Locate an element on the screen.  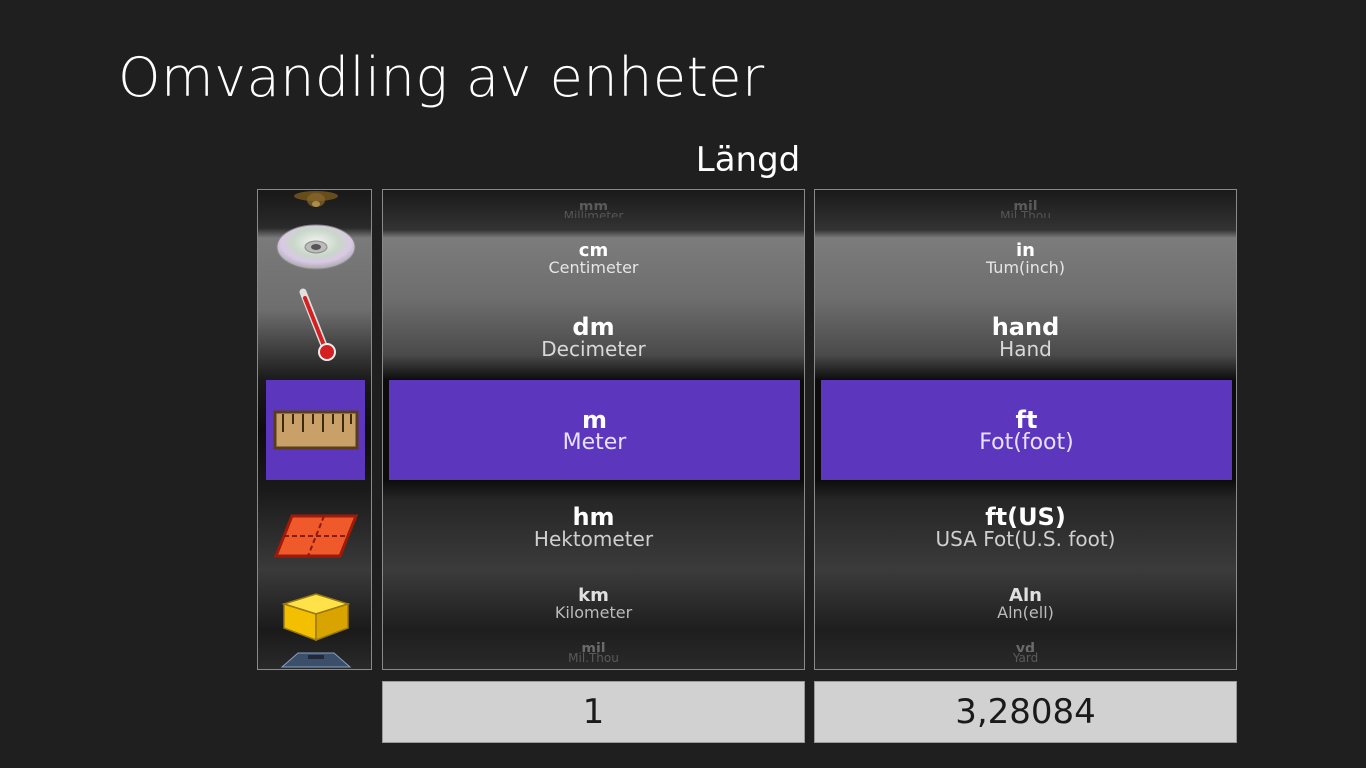
speaker-icon is located at coordinates (315, 199).